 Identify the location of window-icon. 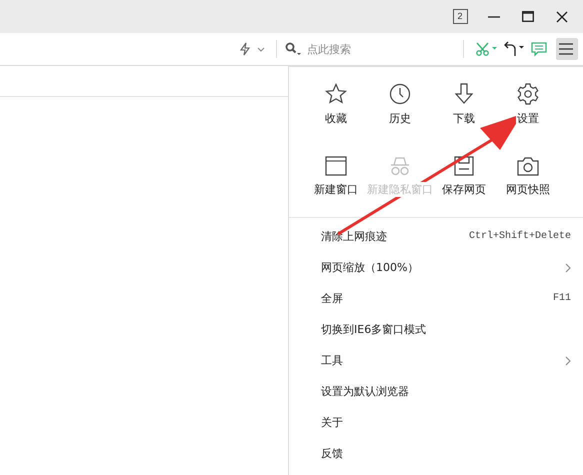
(336, 166).